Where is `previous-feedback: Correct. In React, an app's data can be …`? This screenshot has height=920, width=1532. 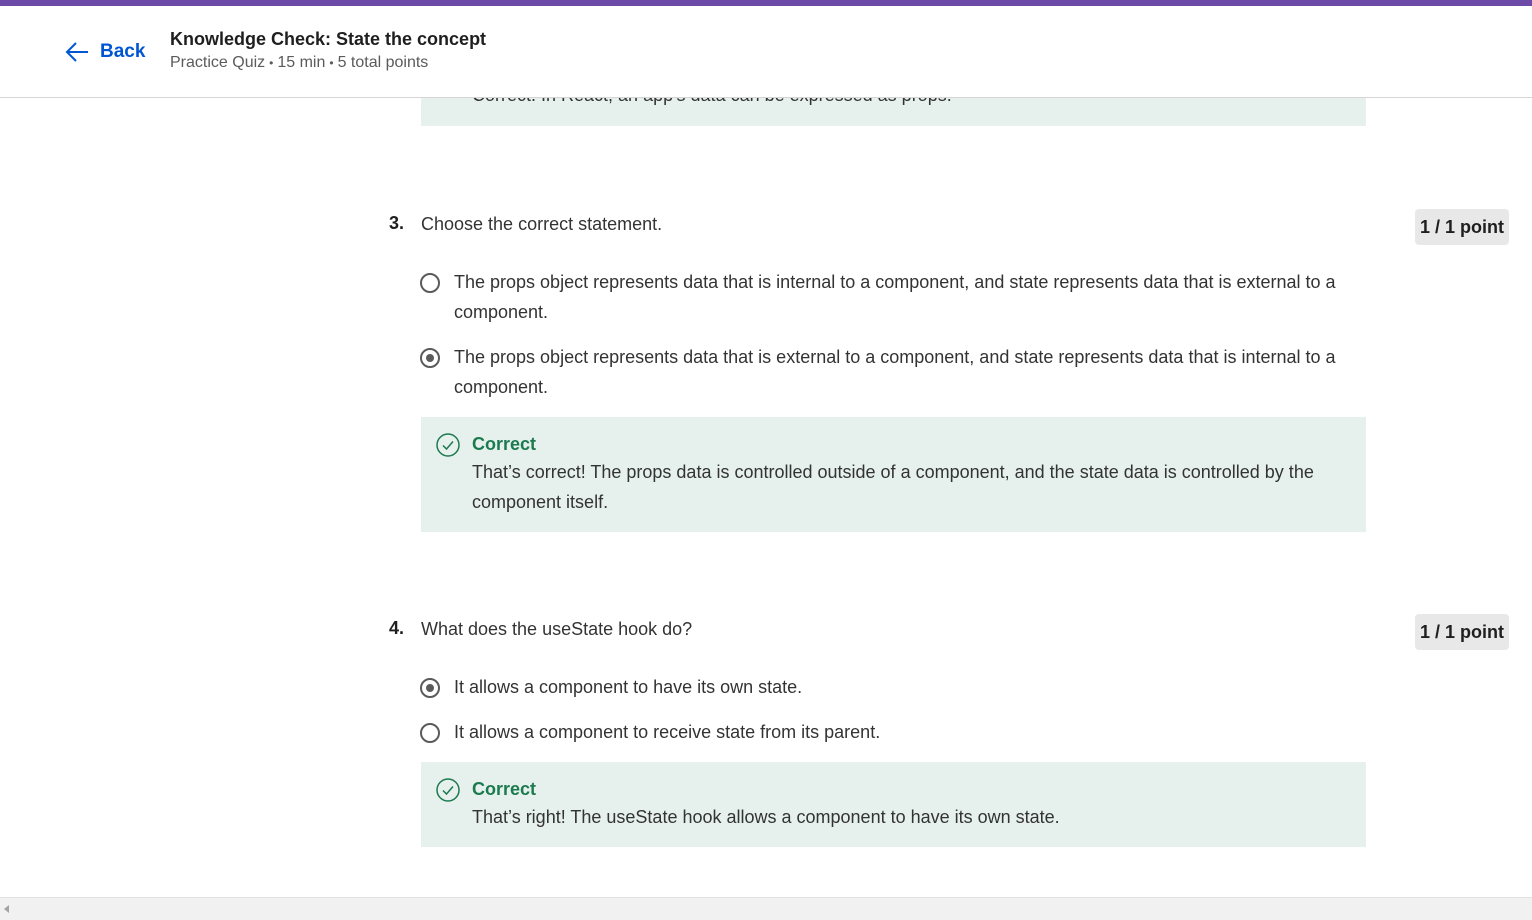 previous-feedback: Correct. In React, an app's data can be … is located at coordinates (893, 111).